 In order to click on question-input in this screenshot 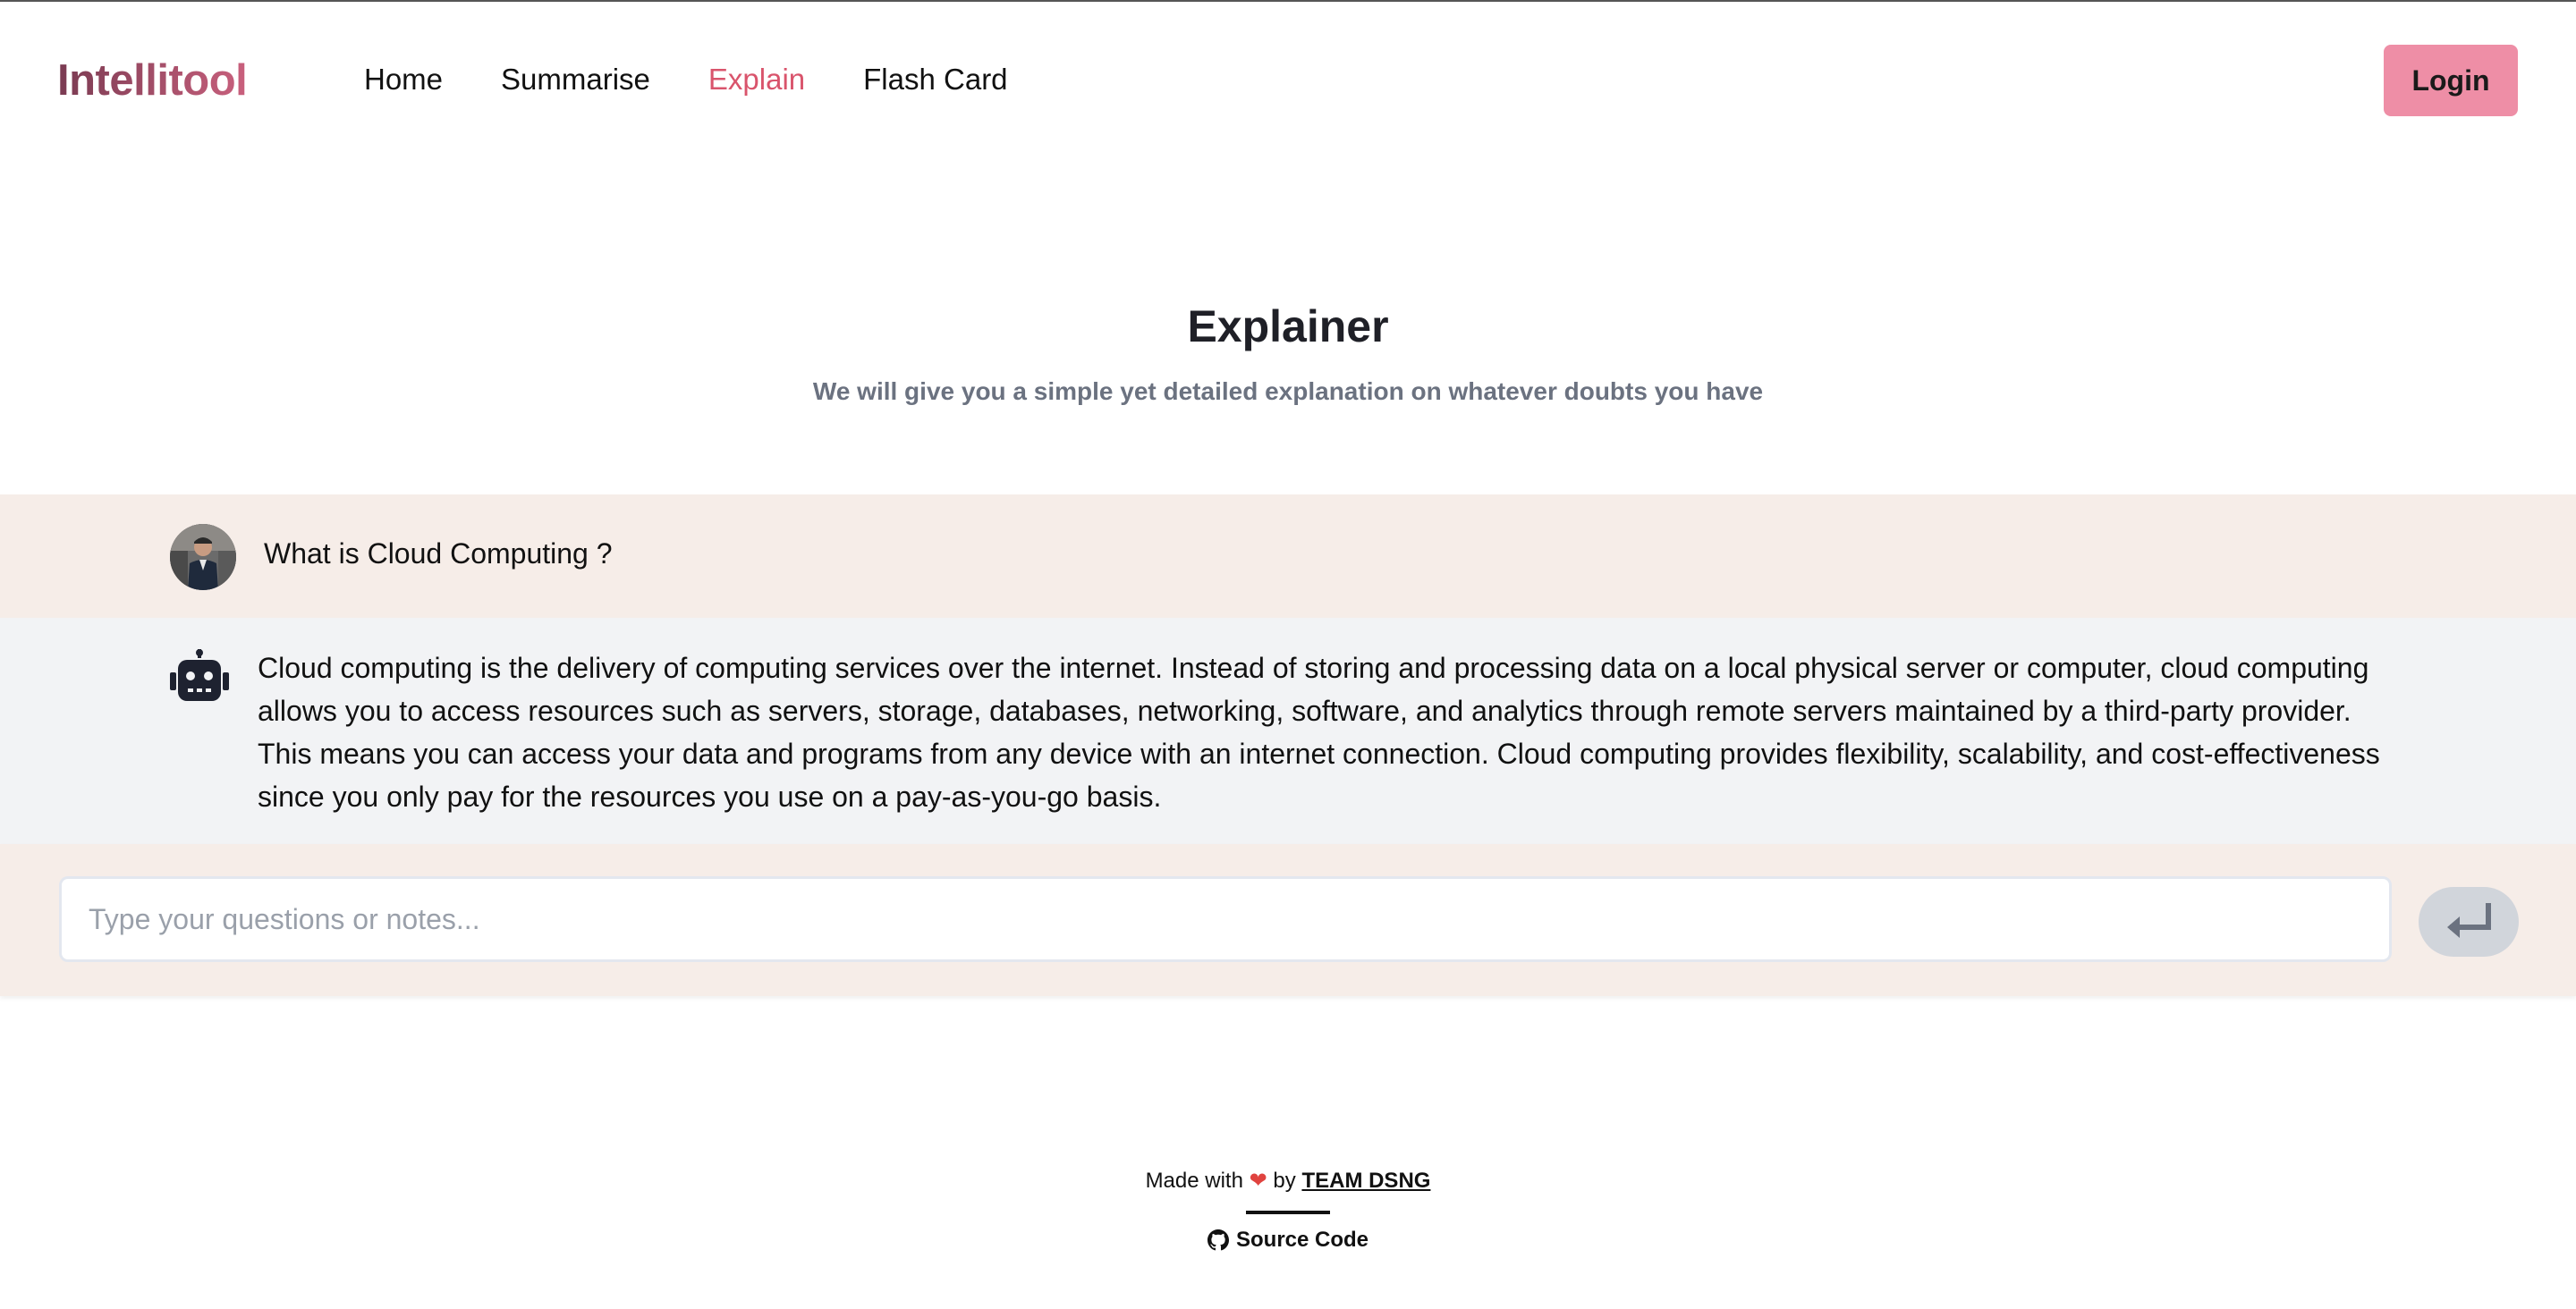, I will do `click(1225, 919)`.